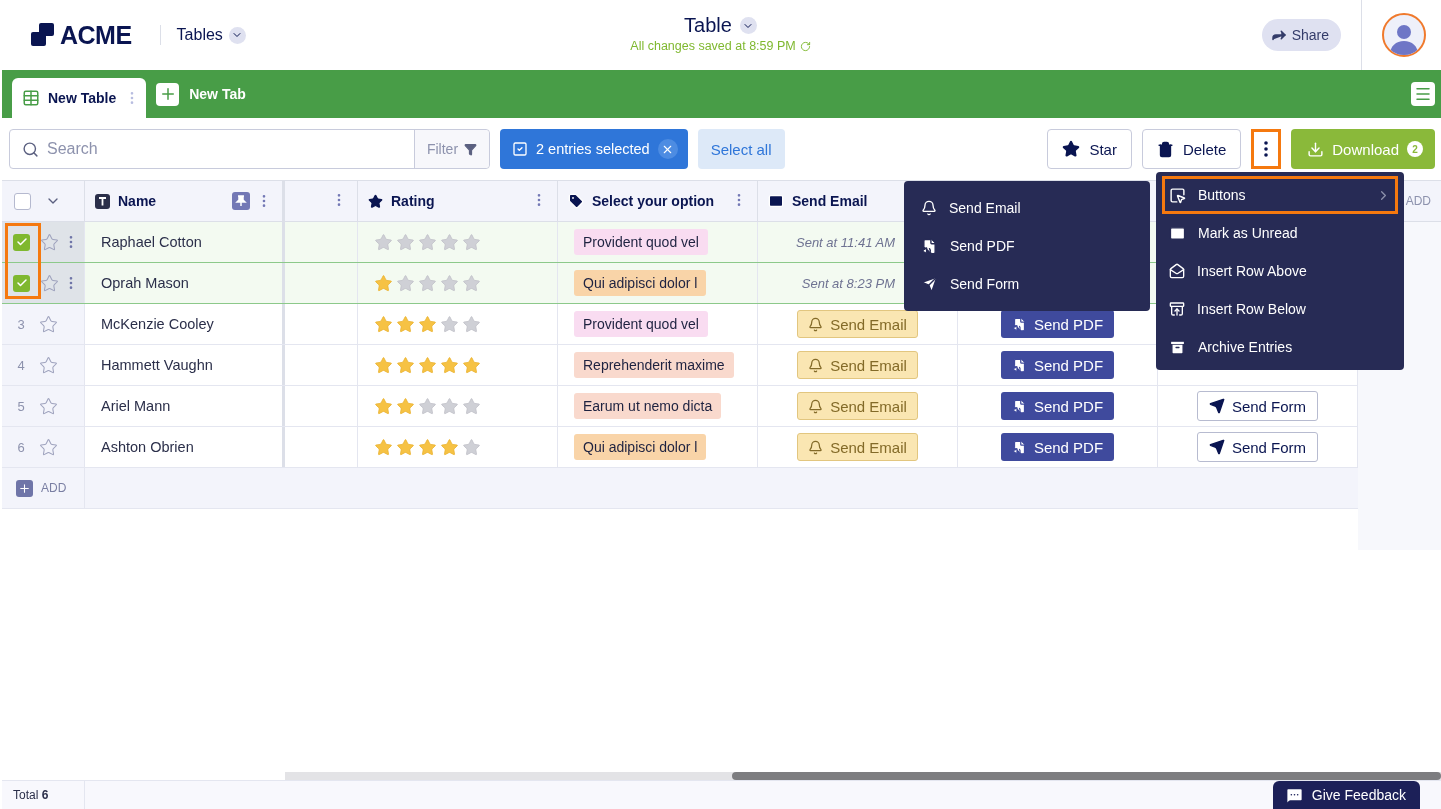 The height and width of the screenshot is (809, 1441). Describe the element at coordinates (157, 324) in the screenshot. I see `name-cell: McKenzie Cooley` at that location.